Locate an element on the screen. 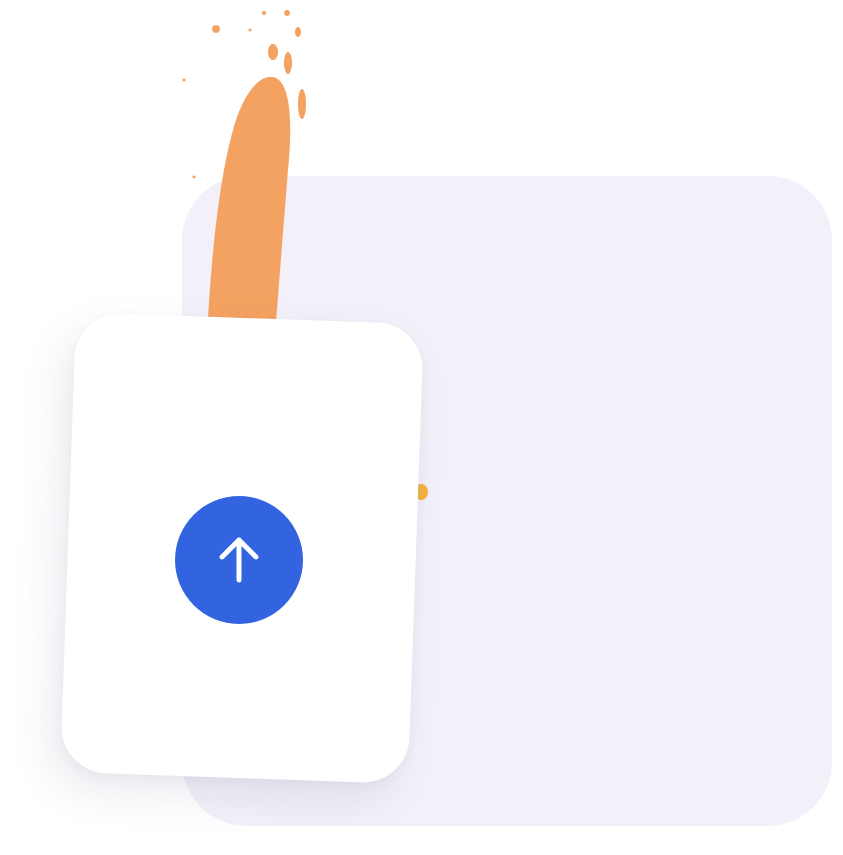 The height and width of the screenshot is (855, 843). upload-button is located at coordinates (239, 560).